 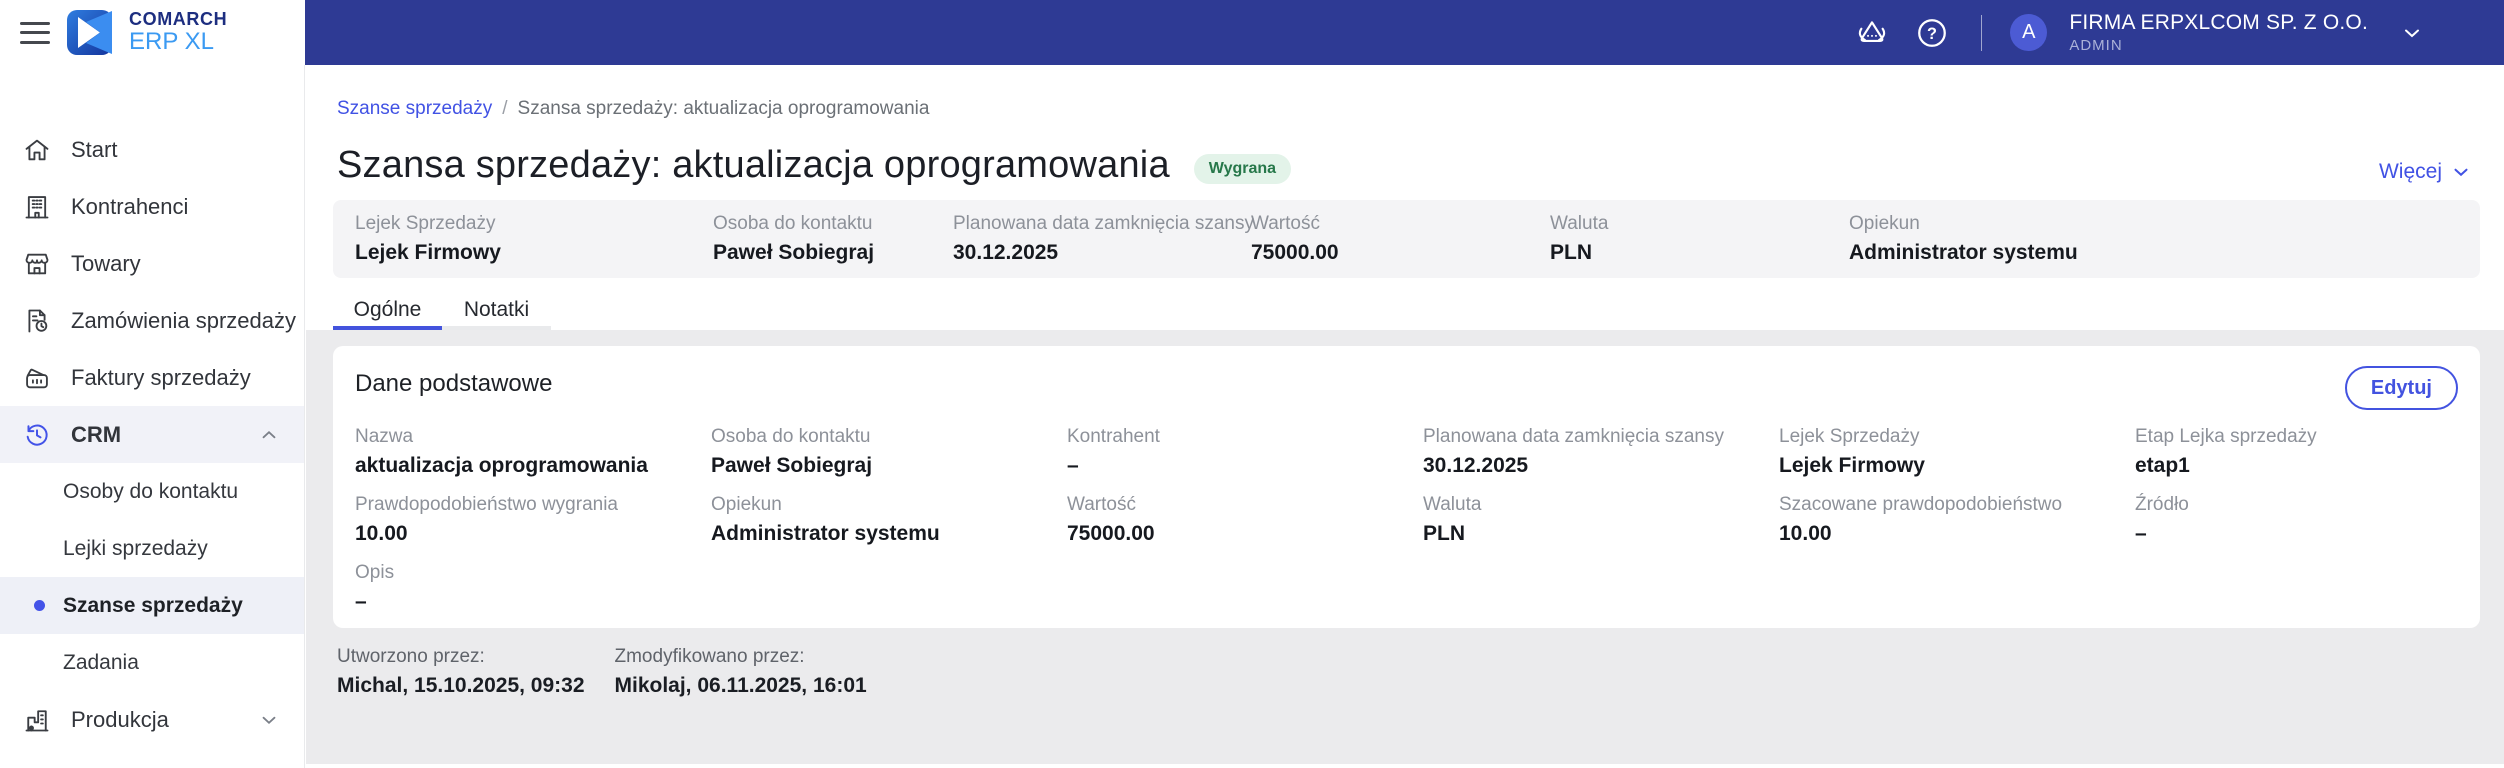 I want to click on created-by-label: Utworzono przez:, so click(x=411, y=656).